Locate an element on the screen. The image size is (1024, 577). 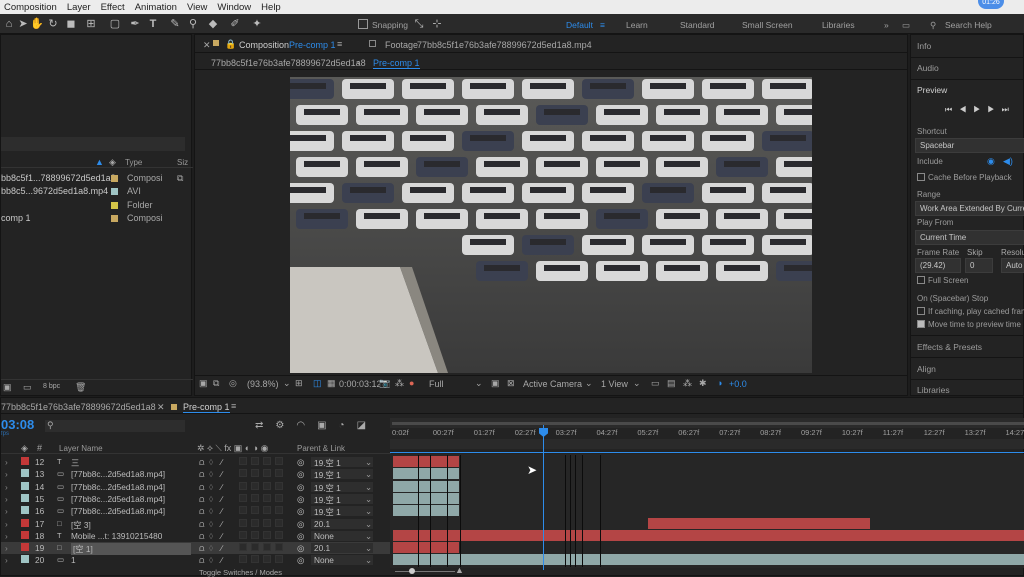
composition-tab: Composition is located at coordinates (264, 45).